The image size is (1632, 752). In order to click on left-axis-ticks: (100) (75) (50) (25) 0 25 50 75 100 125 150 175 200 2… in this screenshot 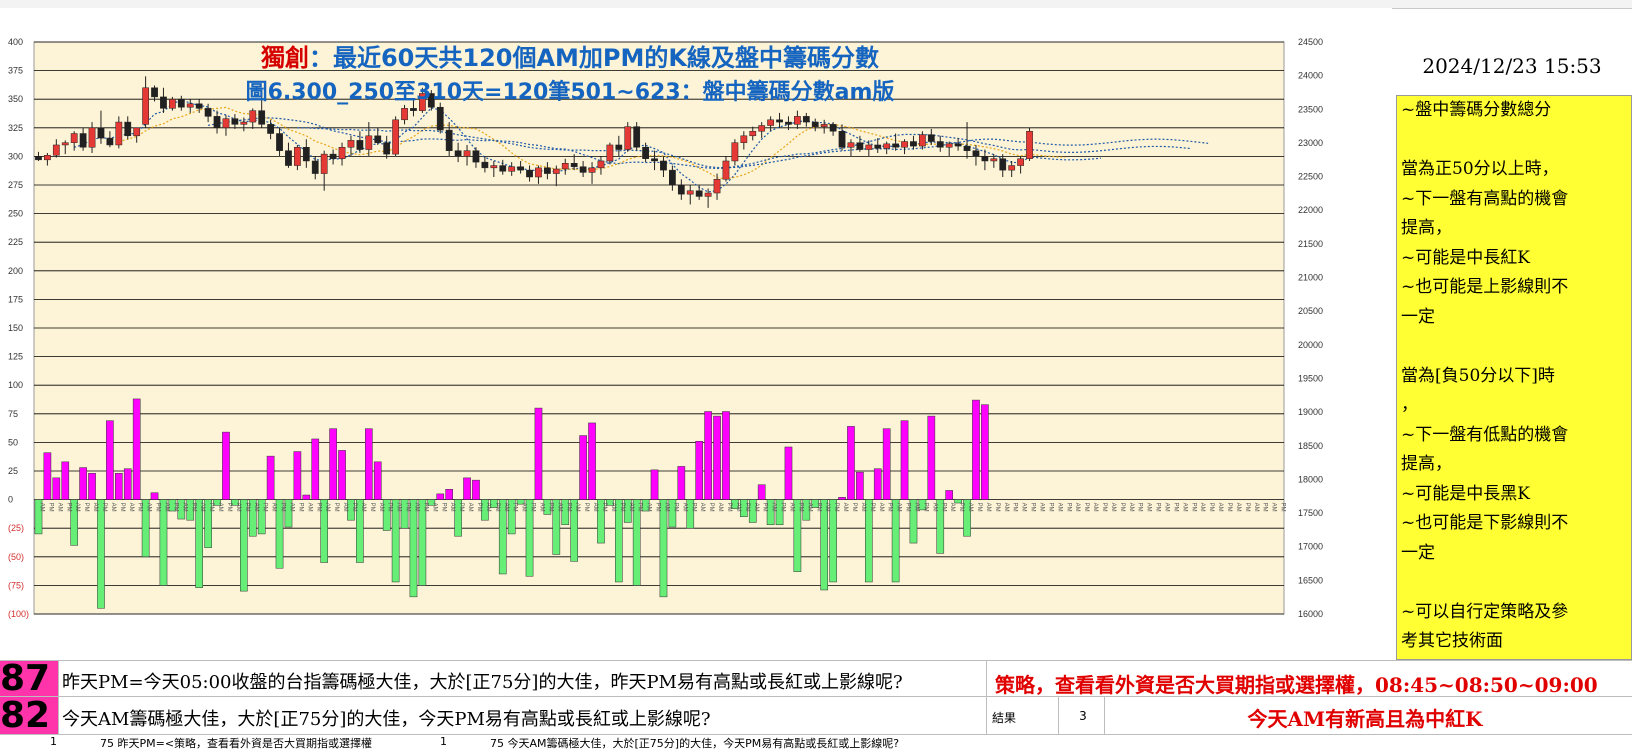, I will do `click(18, 328)`.